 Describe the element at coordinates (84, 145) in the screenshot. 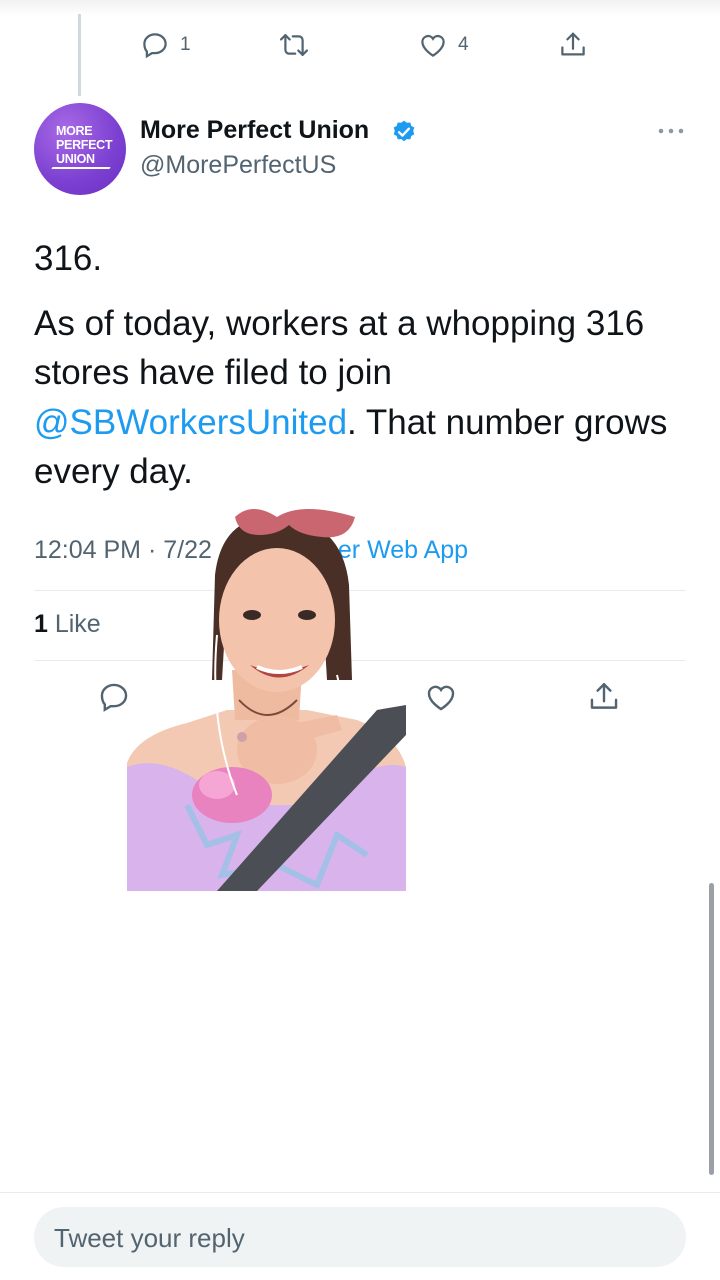

I see `avatar-logo-text: MORE PERFECT UNION` at that location.